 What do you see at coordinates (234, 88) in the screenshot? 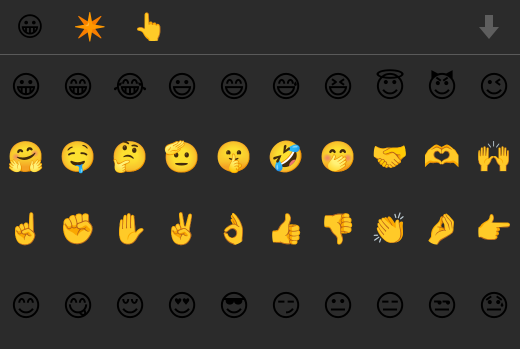
I see `emoji-grinning-smiling-eyes: 😄` at bounding box center [234, 88].